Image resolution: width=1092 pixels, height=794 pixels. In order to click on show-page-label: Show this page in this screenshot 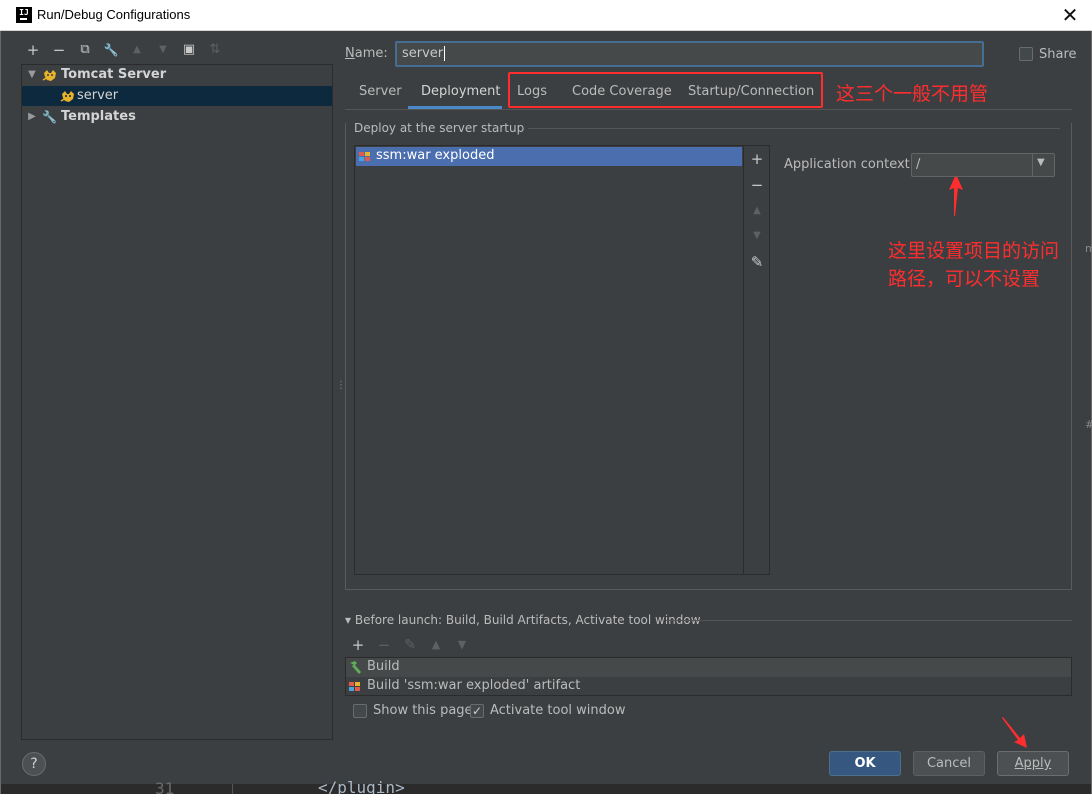, I will do `click(423, 710)`.